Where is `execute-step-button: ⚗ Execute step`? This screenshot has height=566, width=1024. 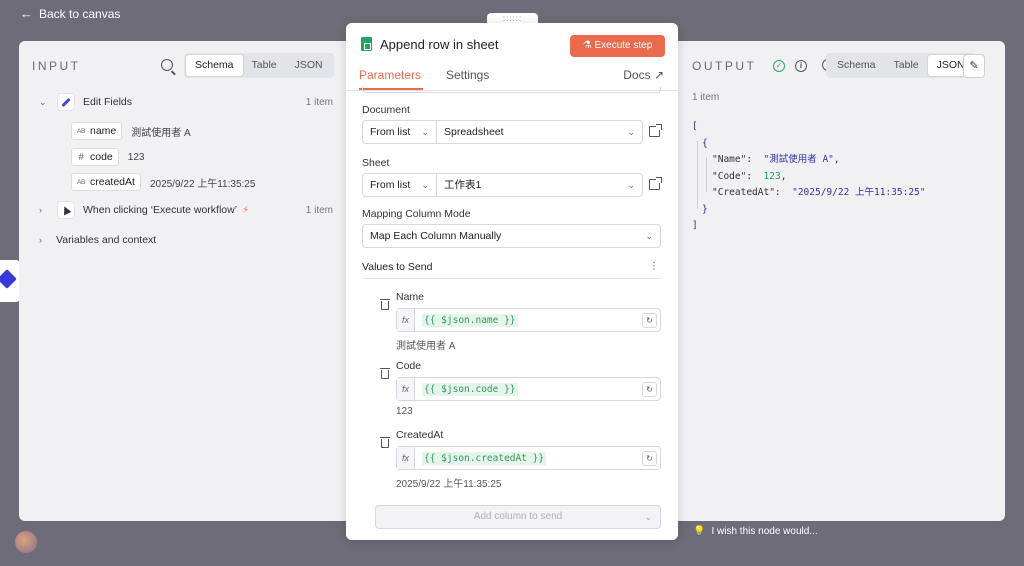
execute-step-button: ⚗ Execute step is located at coordinates (617, 46).